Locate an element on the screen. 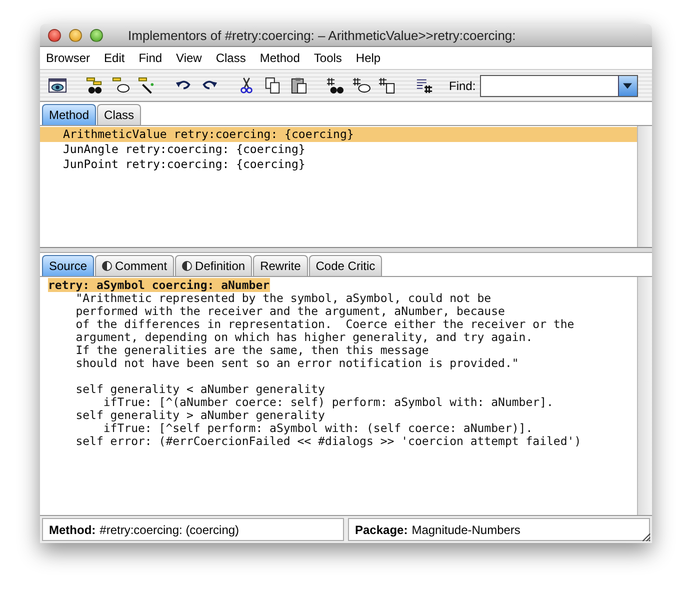 Image resolution: width=691 pixels, height=599 pixels. method-list-item: ArithmeticValue retry:coercing: {coercing} is located at coordinates (338, 134).